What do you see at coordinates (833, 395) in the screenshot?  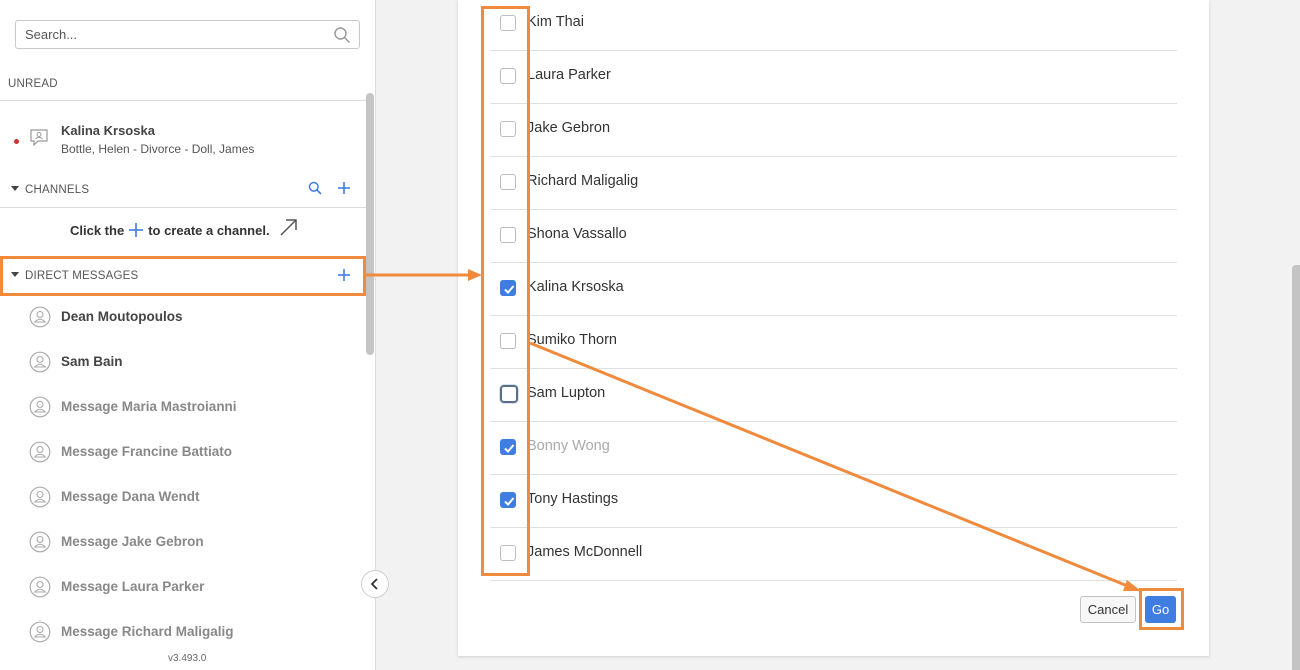 I see `member-row: Sam Lupton` at bounding box center [833, 395].